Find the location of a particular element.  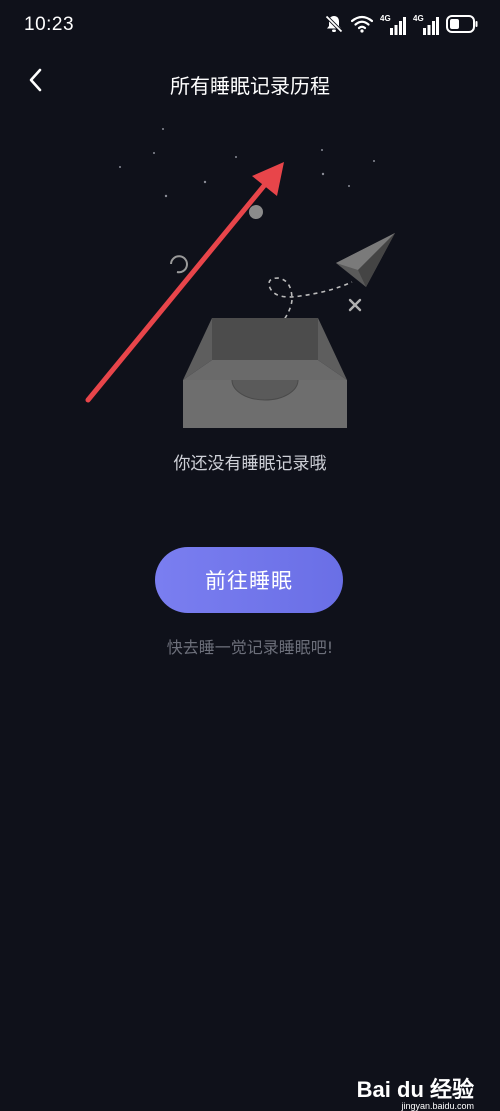

status-icons: 4G 4G is located at coordinates (401, 26).